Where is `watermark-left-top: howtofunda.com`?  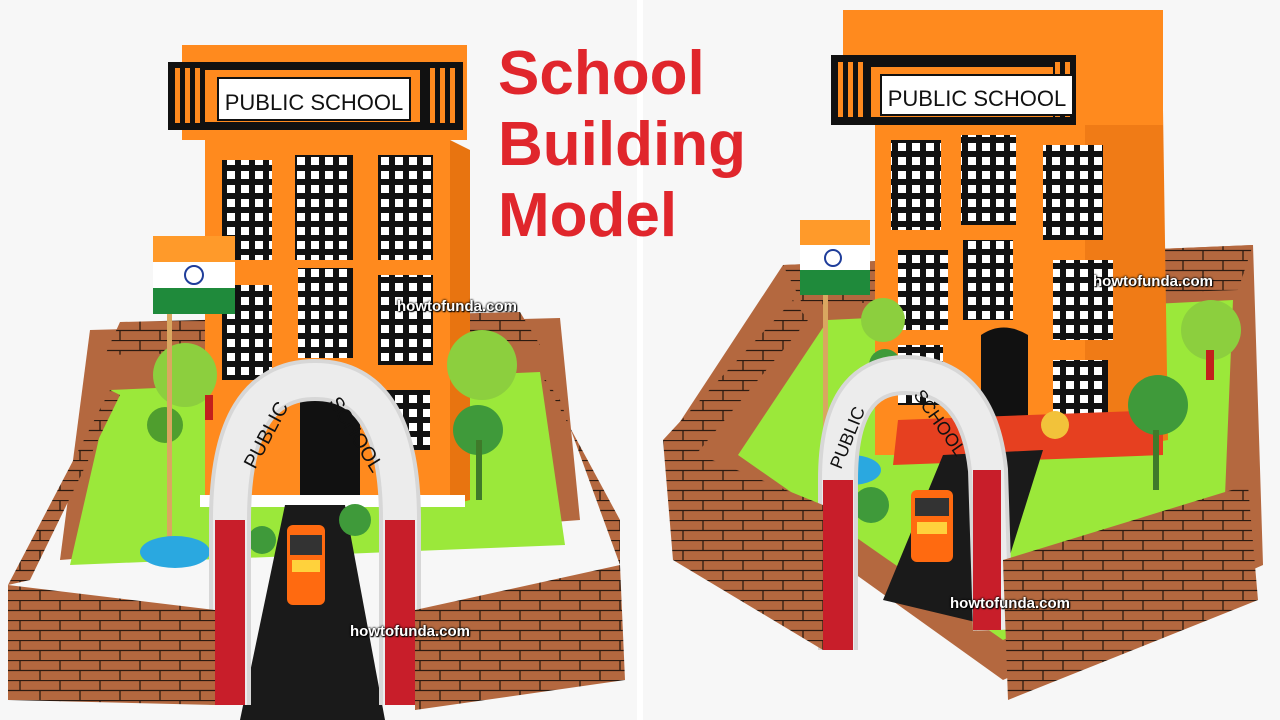 watermark-left-top: howtofunda.com is located at coordinates (457, 306).